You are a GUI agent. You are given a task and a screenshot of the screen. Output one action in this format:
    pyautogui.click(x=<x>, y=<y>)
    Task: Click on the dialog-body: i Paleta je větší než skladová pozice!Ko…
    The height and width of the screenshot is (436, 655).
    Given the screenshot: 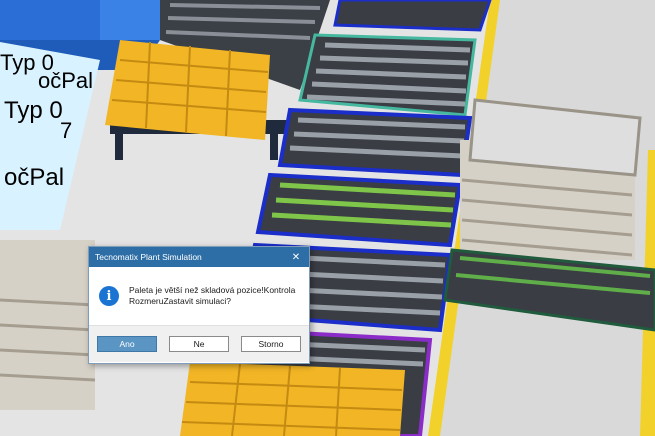 What is the action you would take?
    pyautogui.click(x=199, y=296)
    